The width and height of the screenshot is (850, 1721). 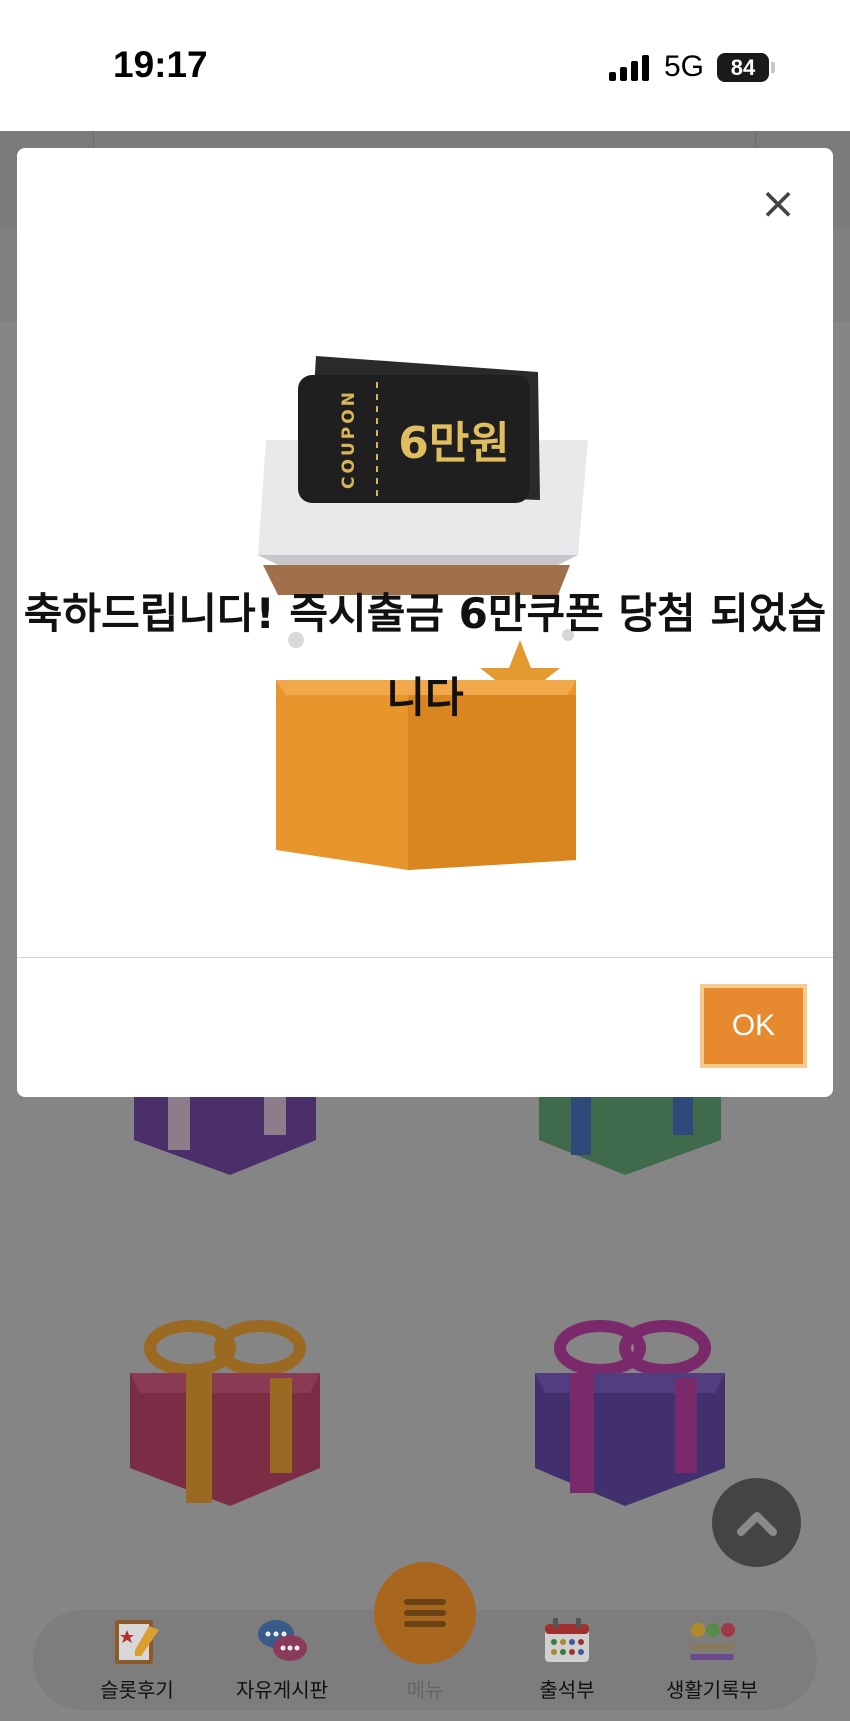 I want to click on nav-item-free-board: 자유게시판, so click(x=282, y=1659).